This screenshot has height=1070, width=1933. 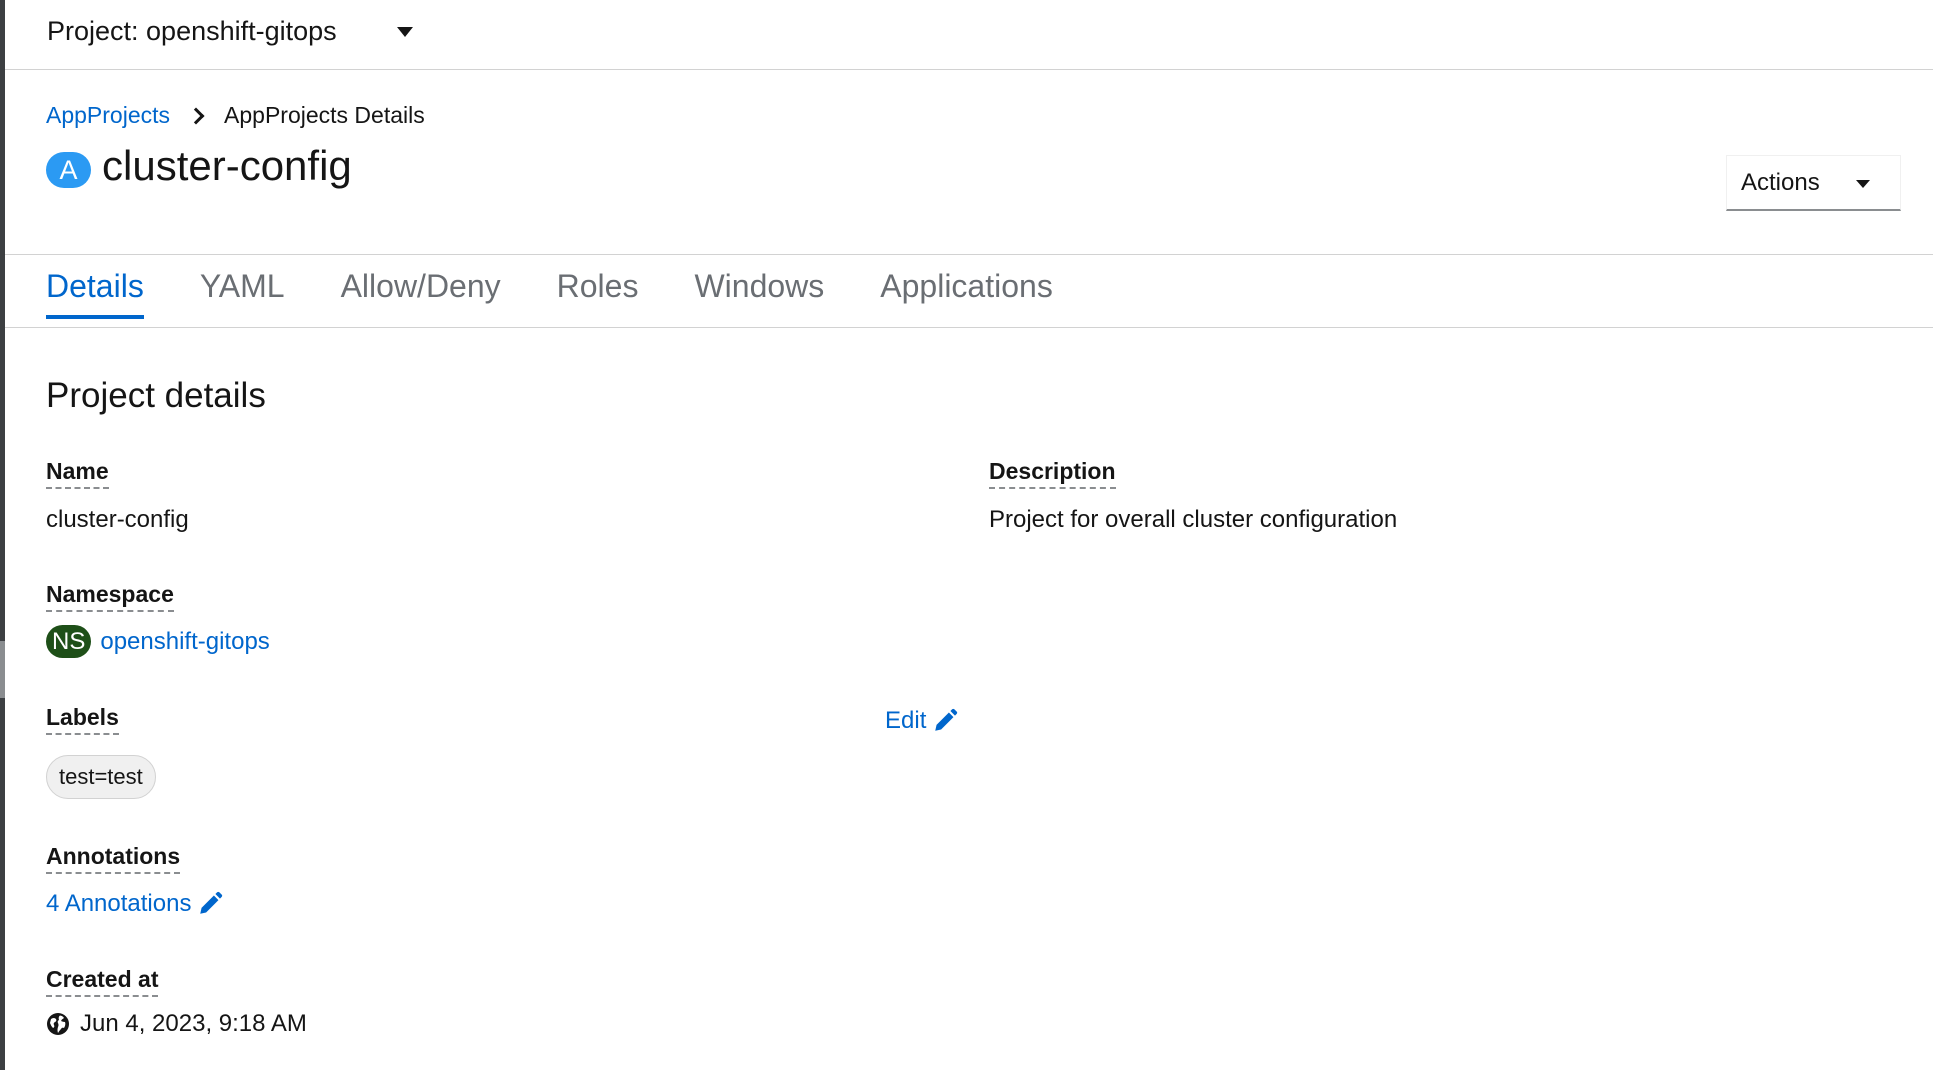 What do you see at coordinates (77, 473) in the screenshot?
I see `name-label: Name` at bounding box center [77, 473].